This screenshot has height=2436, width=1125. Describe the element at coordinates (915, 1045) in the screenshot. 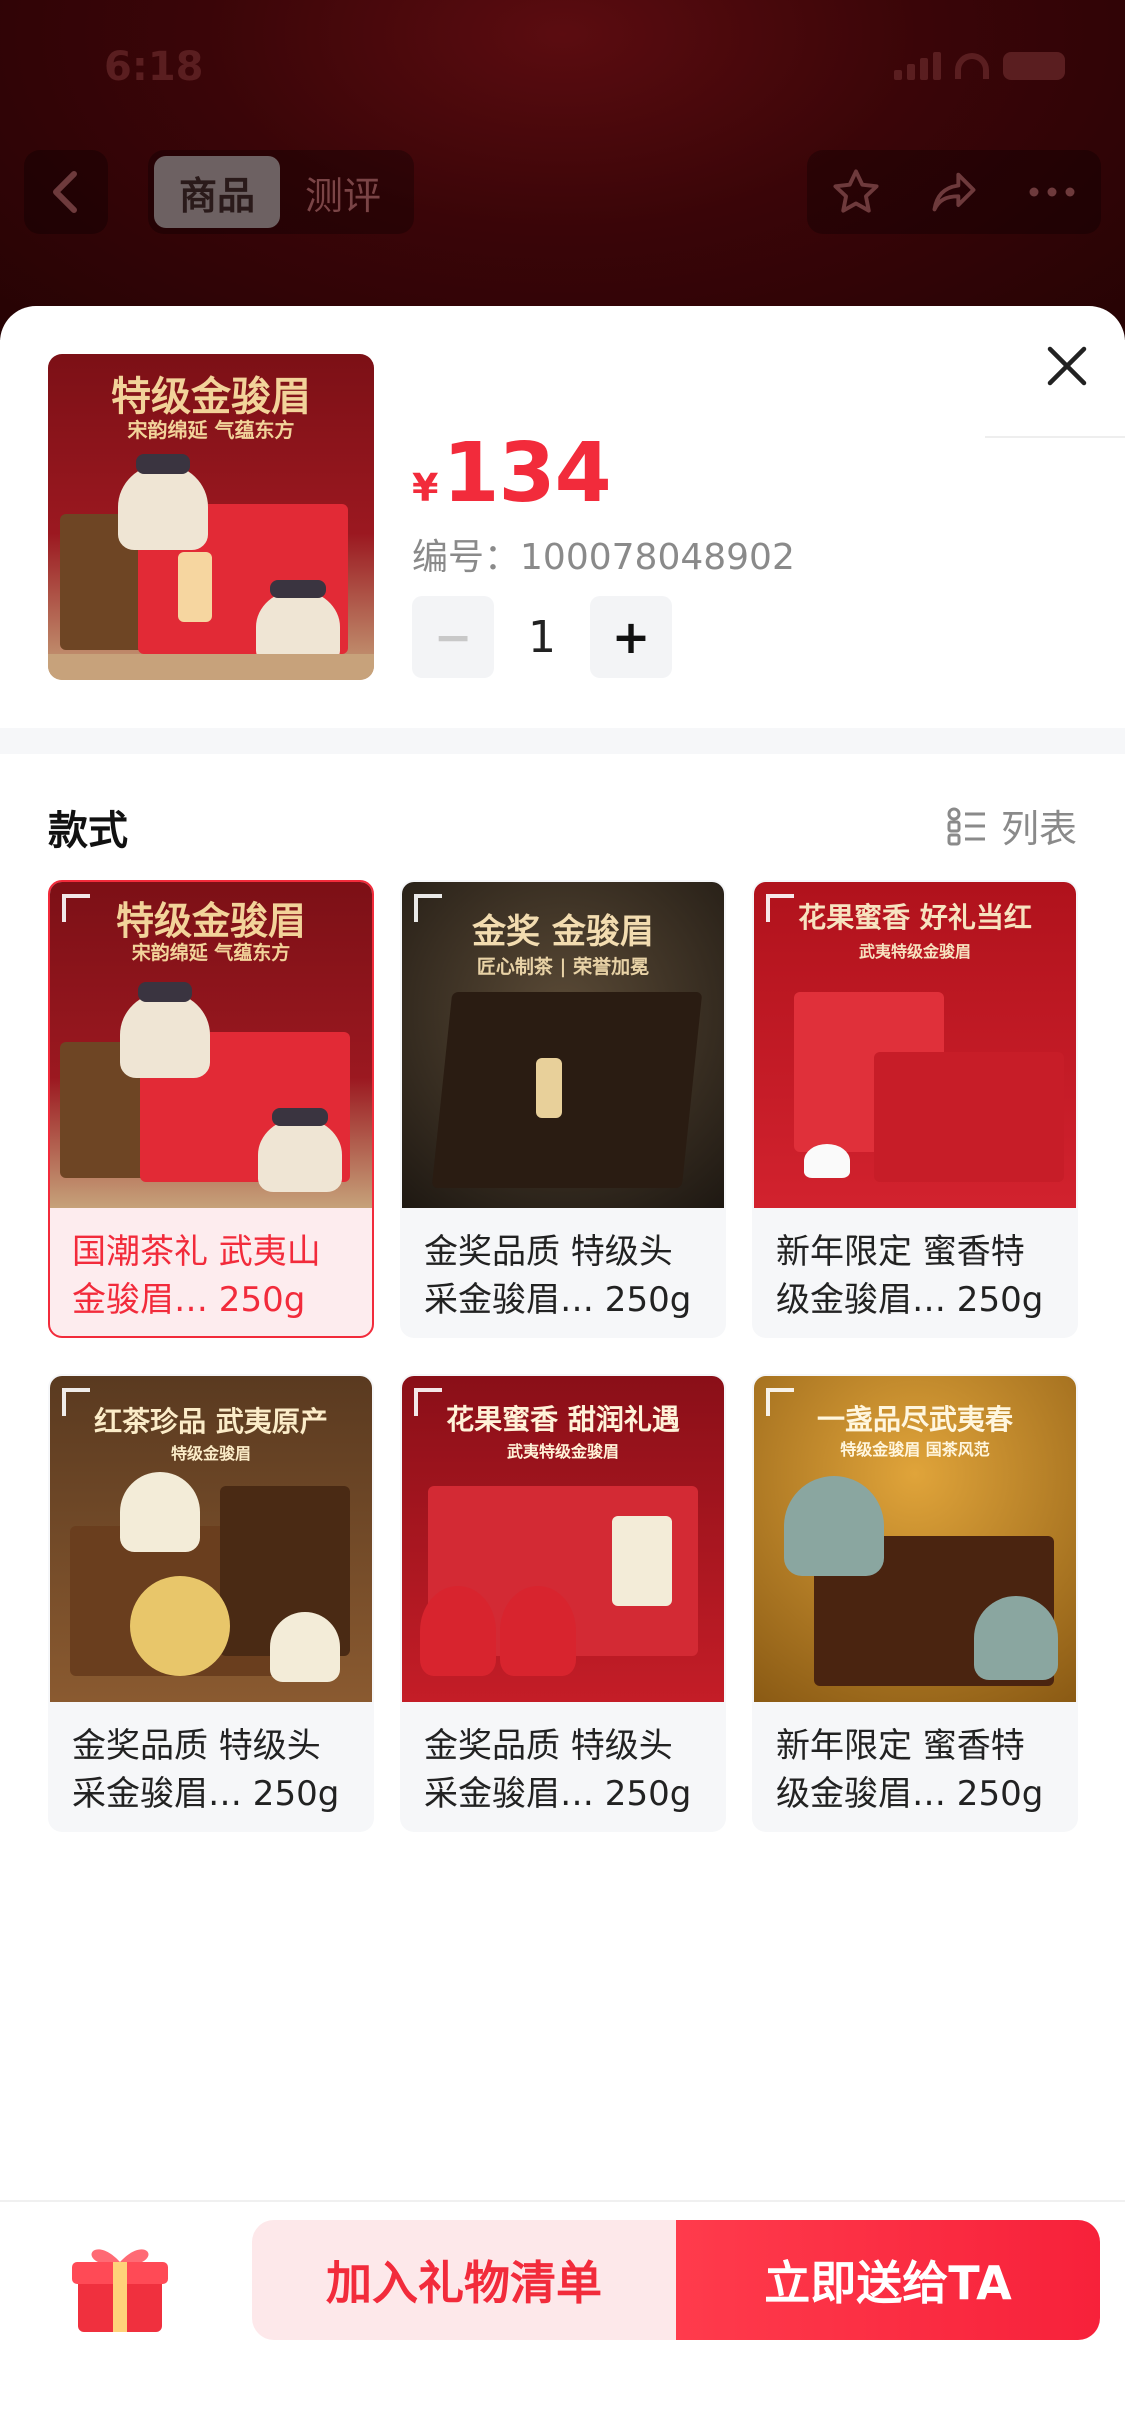

I see `style-image: 花果蜜香 好礼当红 武夷特级金骏眉` at that location.